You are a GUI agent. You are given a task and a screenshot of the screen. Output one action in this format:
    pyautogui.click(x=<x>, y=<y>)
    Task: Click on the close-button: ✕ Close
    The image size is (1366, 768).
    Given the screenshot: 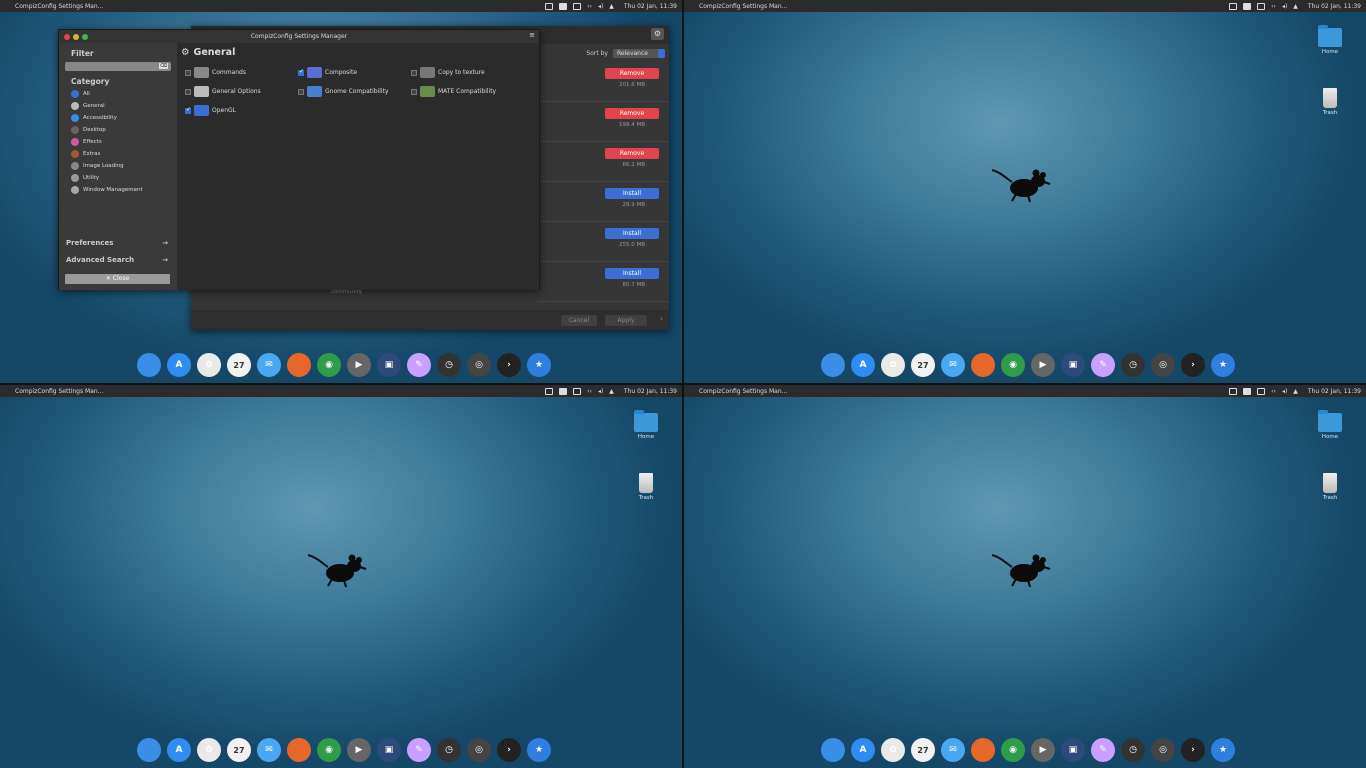 What is the action you would take?
    pyautogui.click(x=117, y=279)
    